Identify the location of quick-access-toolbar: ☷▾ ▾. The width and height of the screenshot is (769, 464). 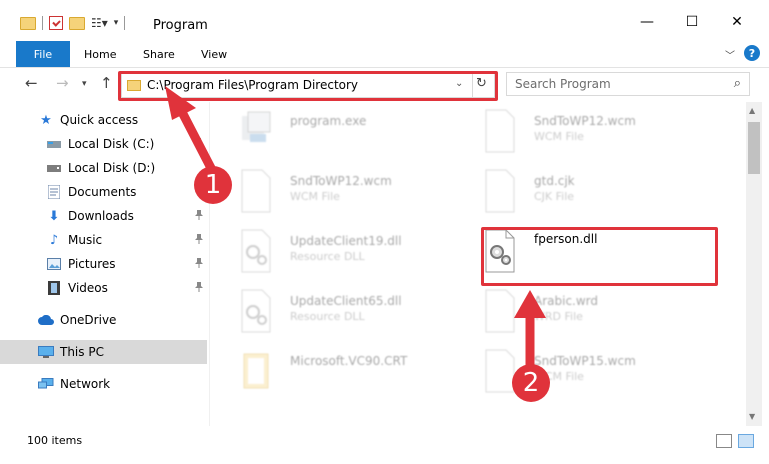
(73, 23).